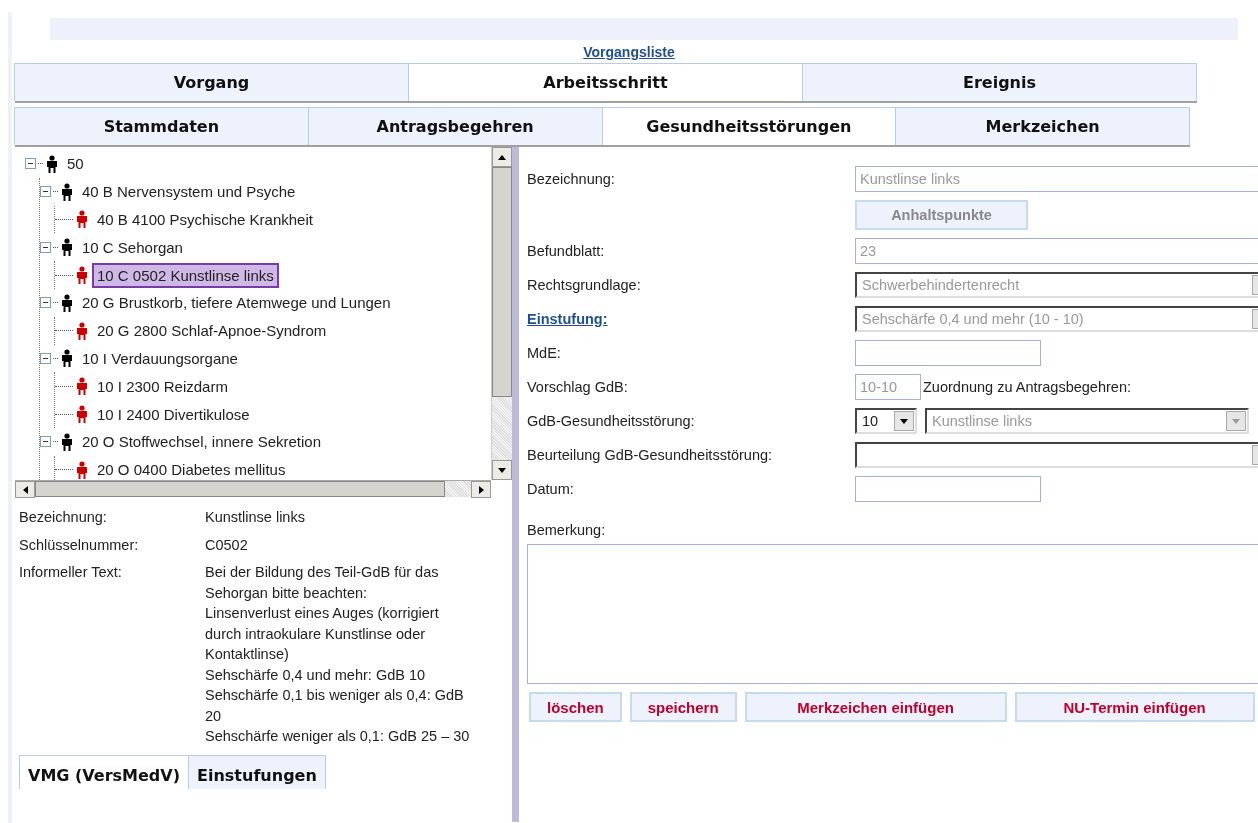 The width and height of the screenshot is (1258, 823). What do you see at coordinates (999, 82) in the screenshot?
I see `tab: Ereignis` at bounding box center [999, 82].